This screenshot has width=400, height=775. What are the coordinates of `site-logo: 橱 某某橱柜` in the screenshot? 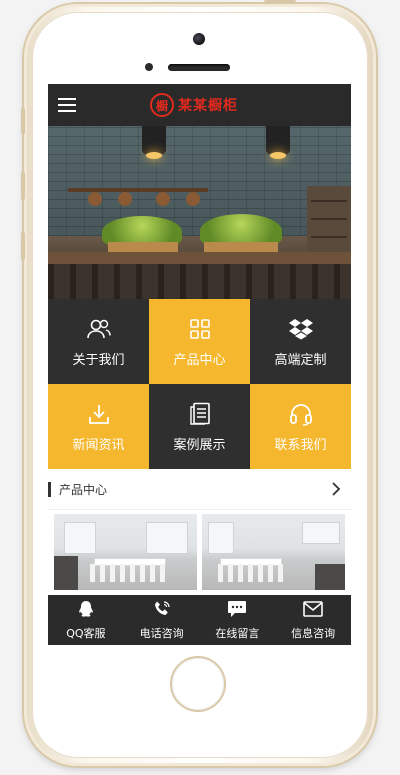 It's located at (194, 105).